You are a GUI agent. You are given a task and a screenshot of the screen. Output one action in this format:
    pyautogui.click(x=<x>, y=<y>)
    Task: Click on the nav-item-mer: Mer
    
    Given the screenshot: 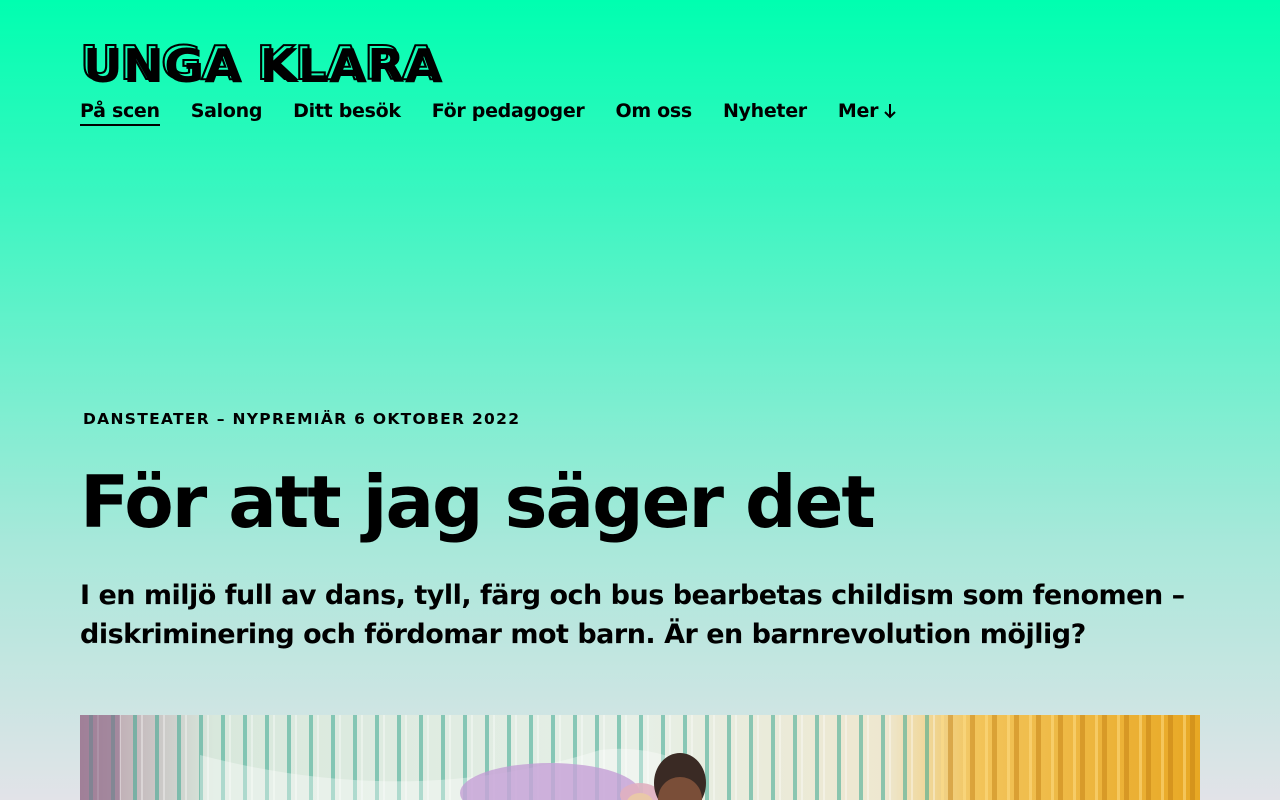 What is the action you would take?
    pyautogui.click(x=868, y=112)
    